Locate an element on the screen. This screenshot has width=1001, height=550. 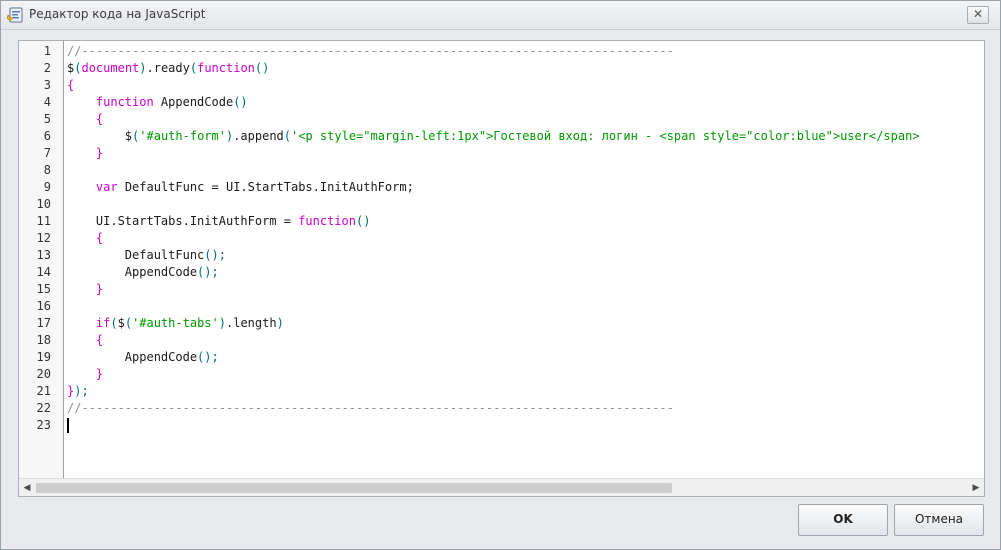
title-bar: Редактор кода на JavaScript ✕ is located at coordinates (500, 15).